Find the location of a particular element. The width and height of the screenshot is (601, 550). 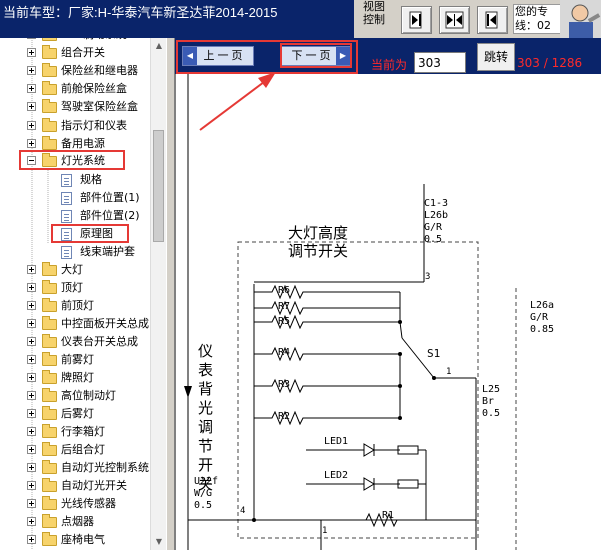

tree-folder-item: 前雾灯 is located at coordinates (75, 360).